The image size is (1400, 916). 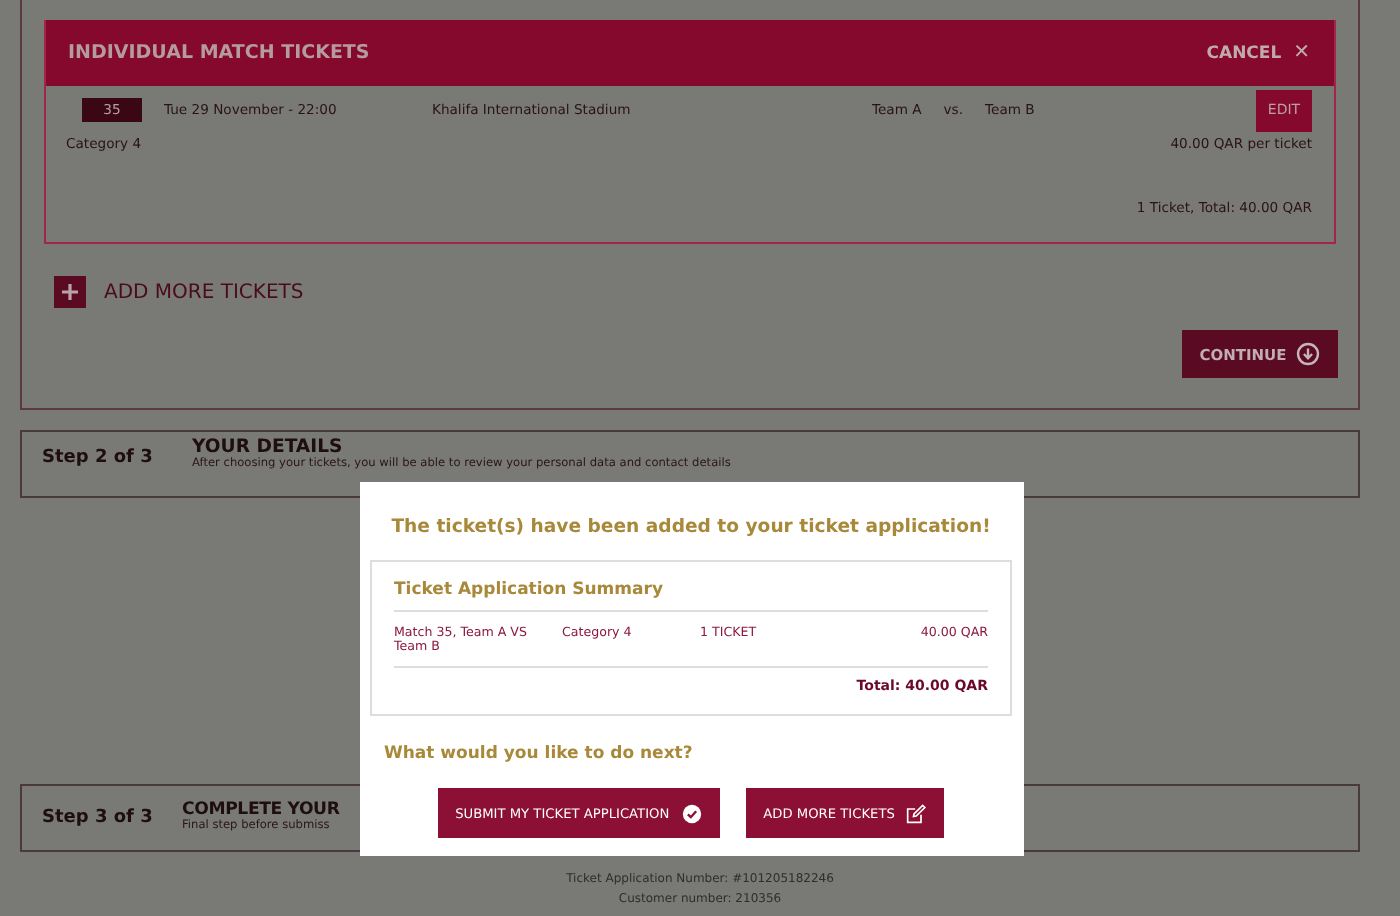 I want to click on arrow-down-icon, so click(x=1308, y=354).